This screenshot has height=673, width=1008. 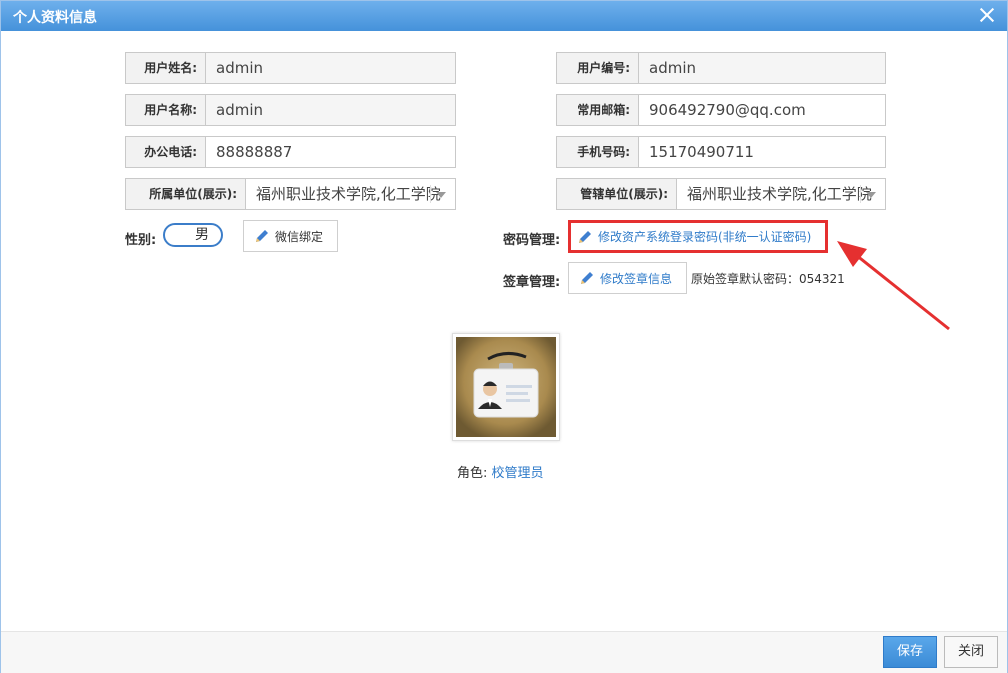 What do you see at coordinates (165, 152) in the screenshot?
I see `office-phone-label: 办公电话:` at bounding box center [165, 152].